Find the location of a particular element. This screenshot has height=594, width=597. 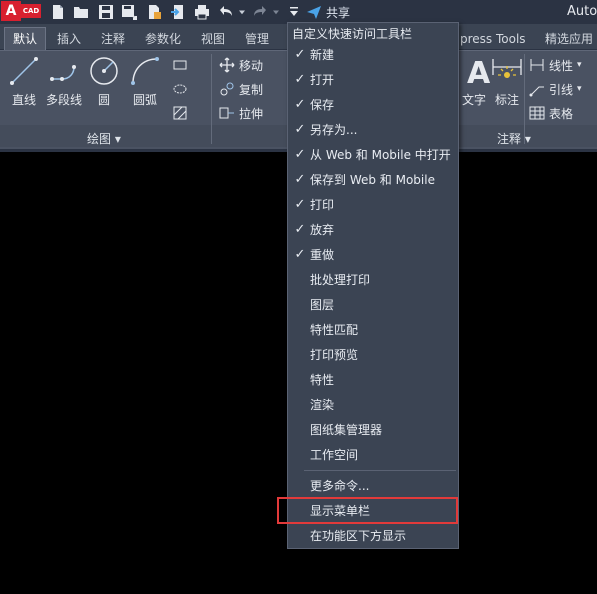

menu-item-label: 图纸集管理器 is located at coordinates (346, 430).